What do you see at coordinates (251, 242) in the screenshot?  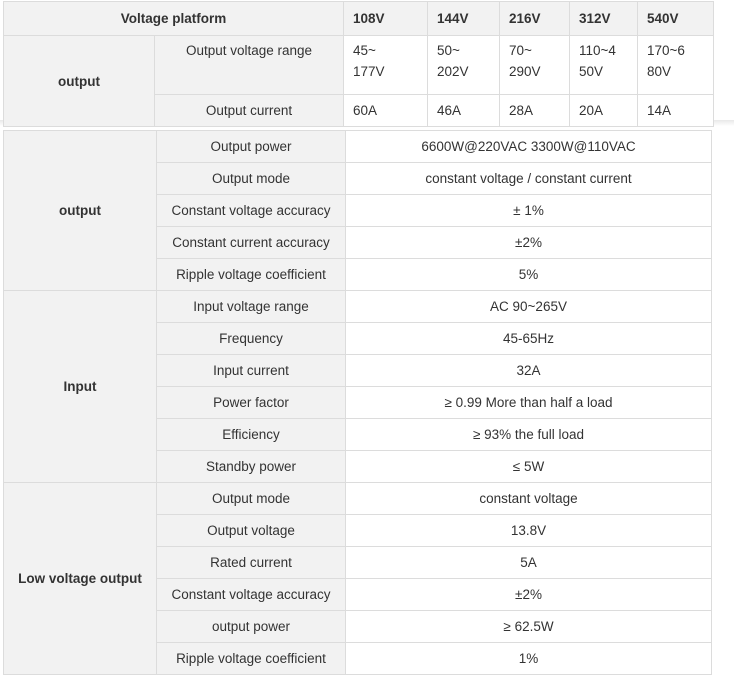 I see `row-label: Constant current accuracy` at bounding box center [251, 242].